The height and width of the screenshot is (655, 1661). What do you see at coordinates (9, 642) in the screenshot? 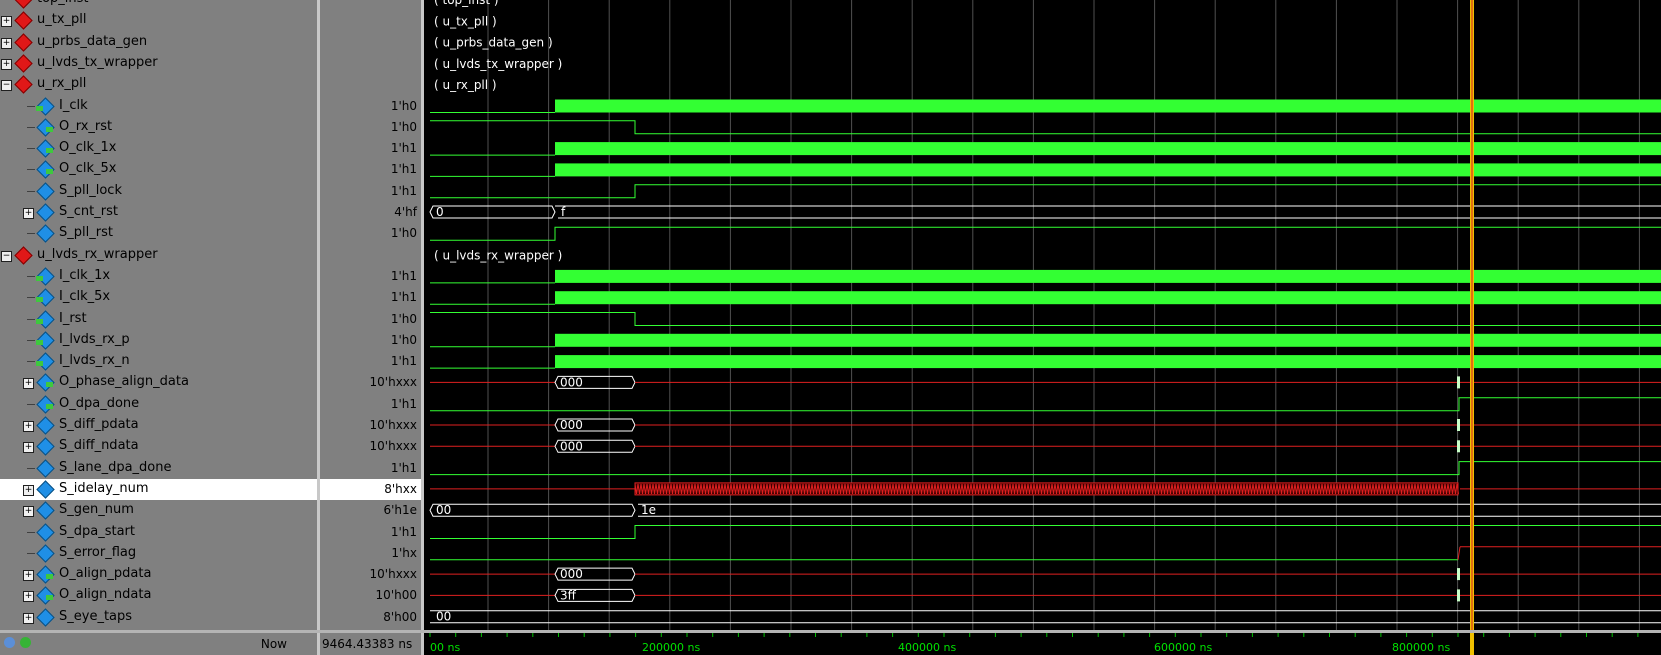
I see `view-icon` at bounding box center [9, 642].